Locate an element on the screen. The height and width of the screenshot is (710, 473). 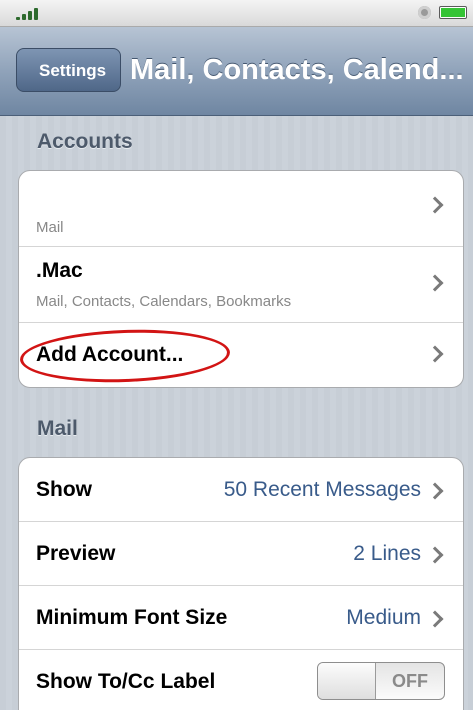
preview-value: 2 Lines is located at coordinates (387, 553).